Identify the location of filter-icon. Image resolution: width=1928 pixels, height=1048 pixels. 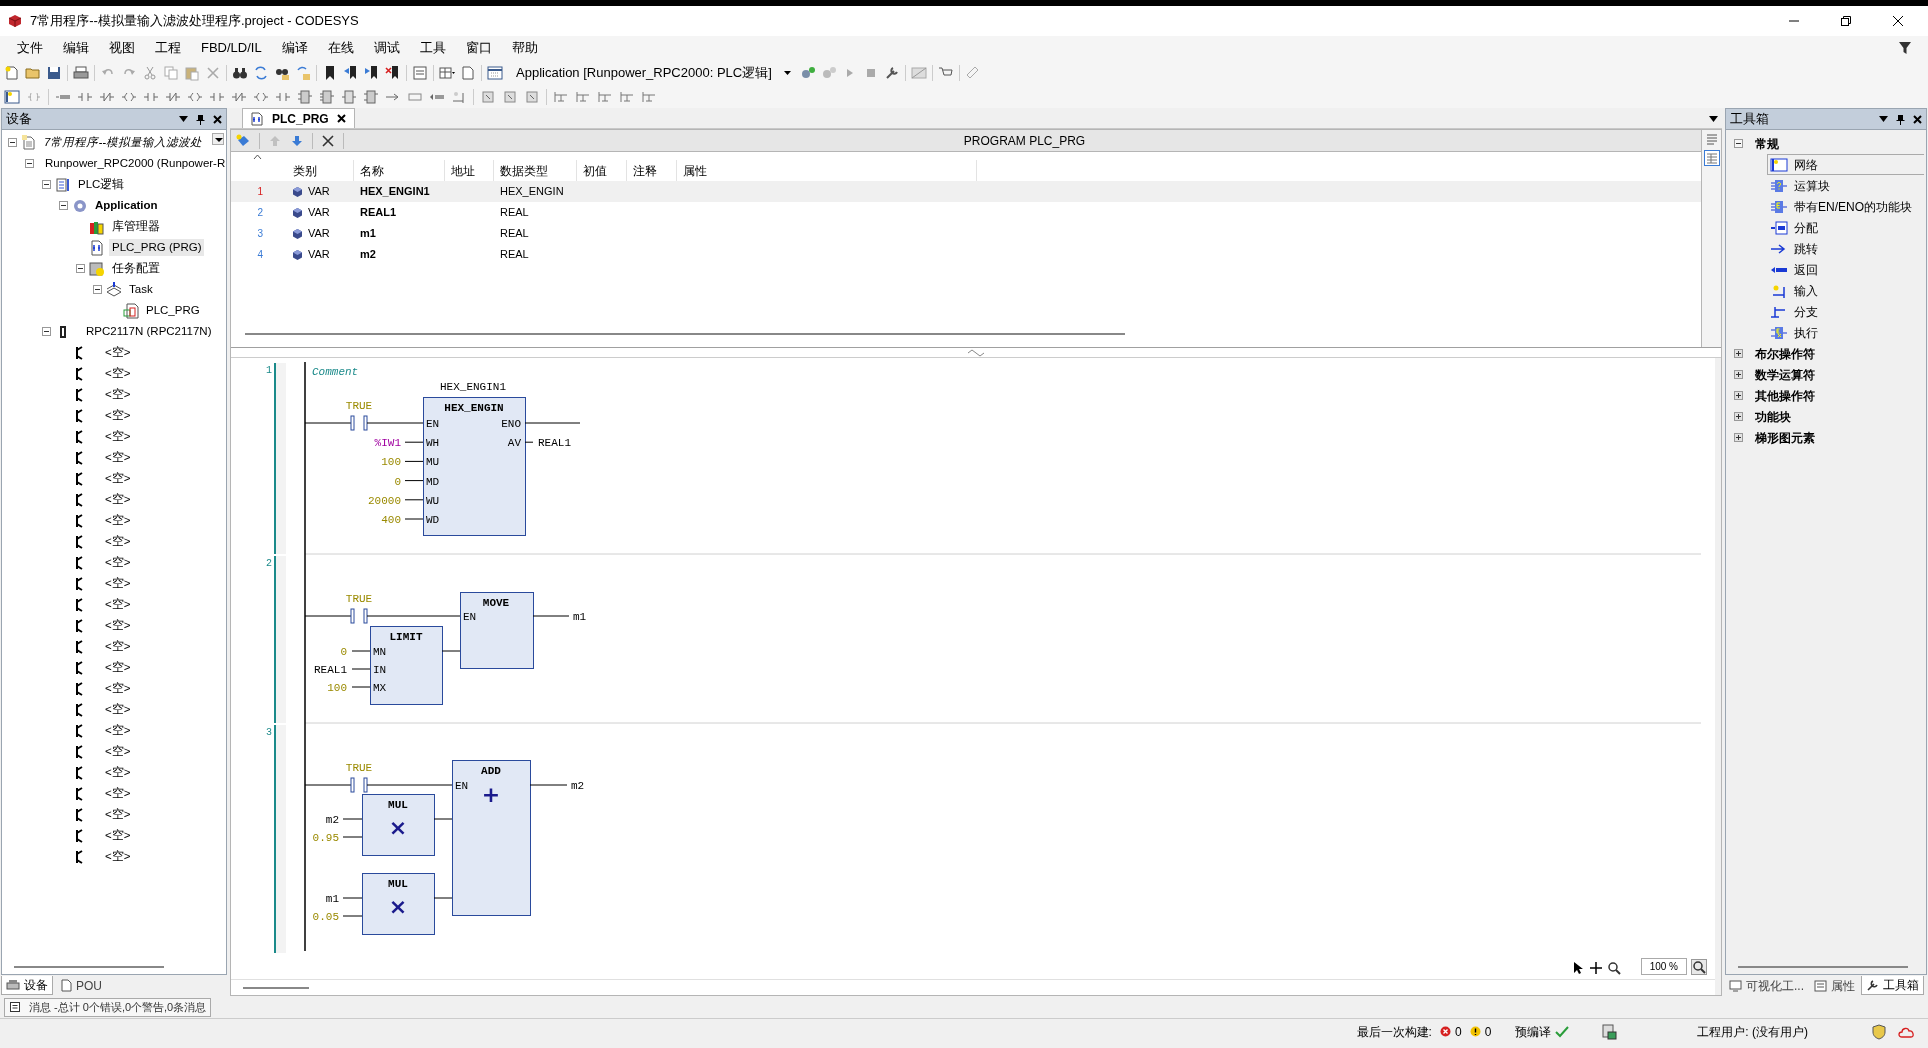
(1905, 48).